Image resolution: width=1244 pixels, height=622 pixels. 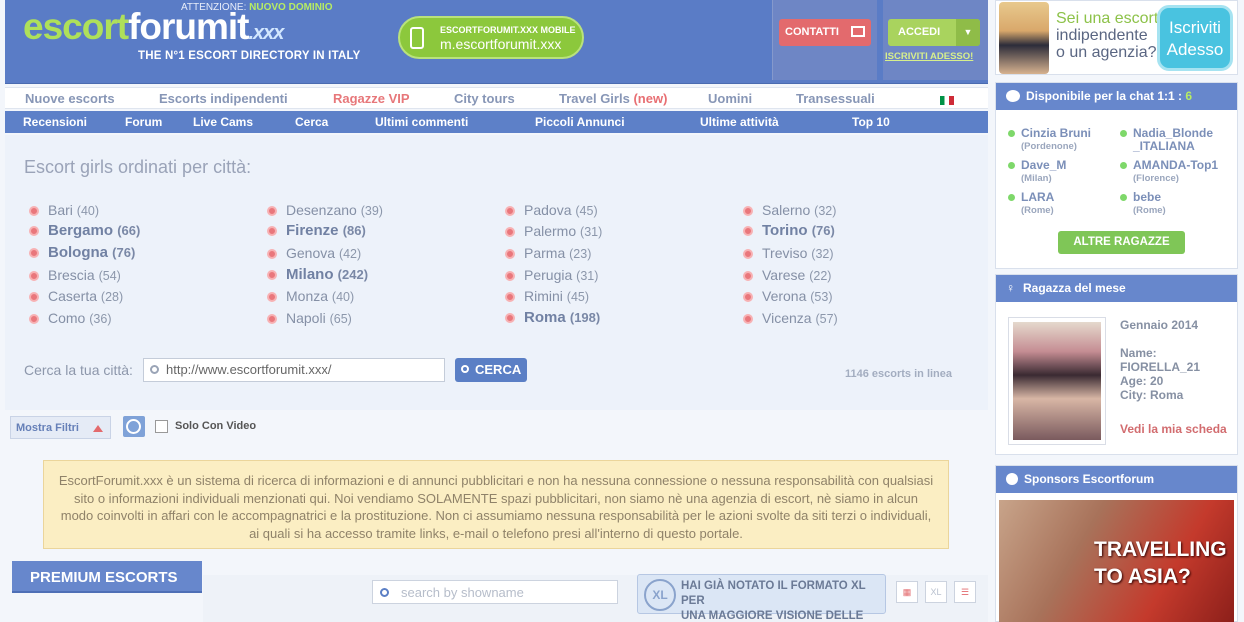 What do you see at coordinates (965, 592) in the screenshot?
I see `list-view-icon: ☰` at bounding box center [965, 592].